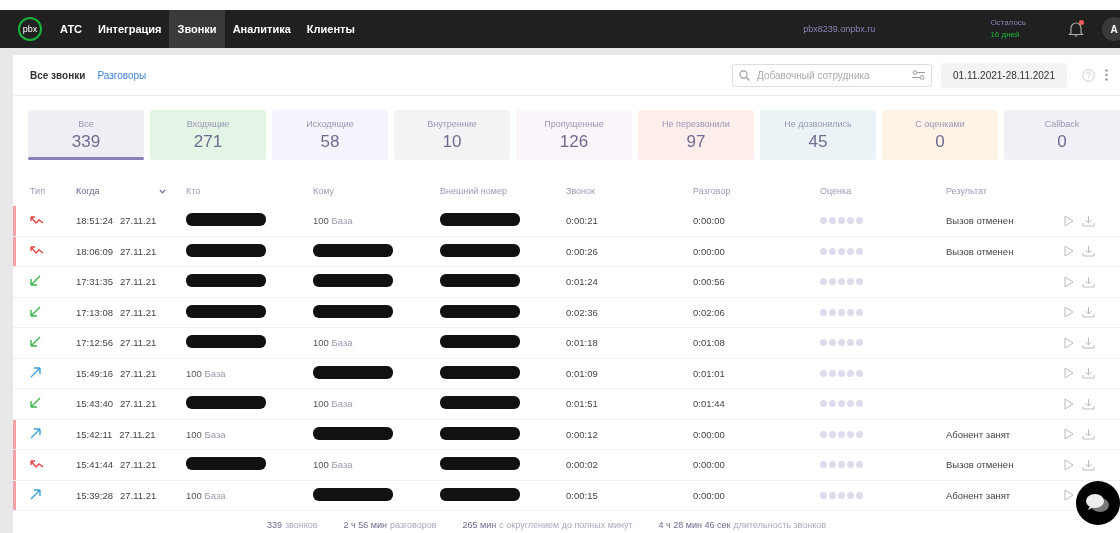  Describe the element at coordinates (193, 191) in the screenshot. I see `column-header: Кто` at that location.